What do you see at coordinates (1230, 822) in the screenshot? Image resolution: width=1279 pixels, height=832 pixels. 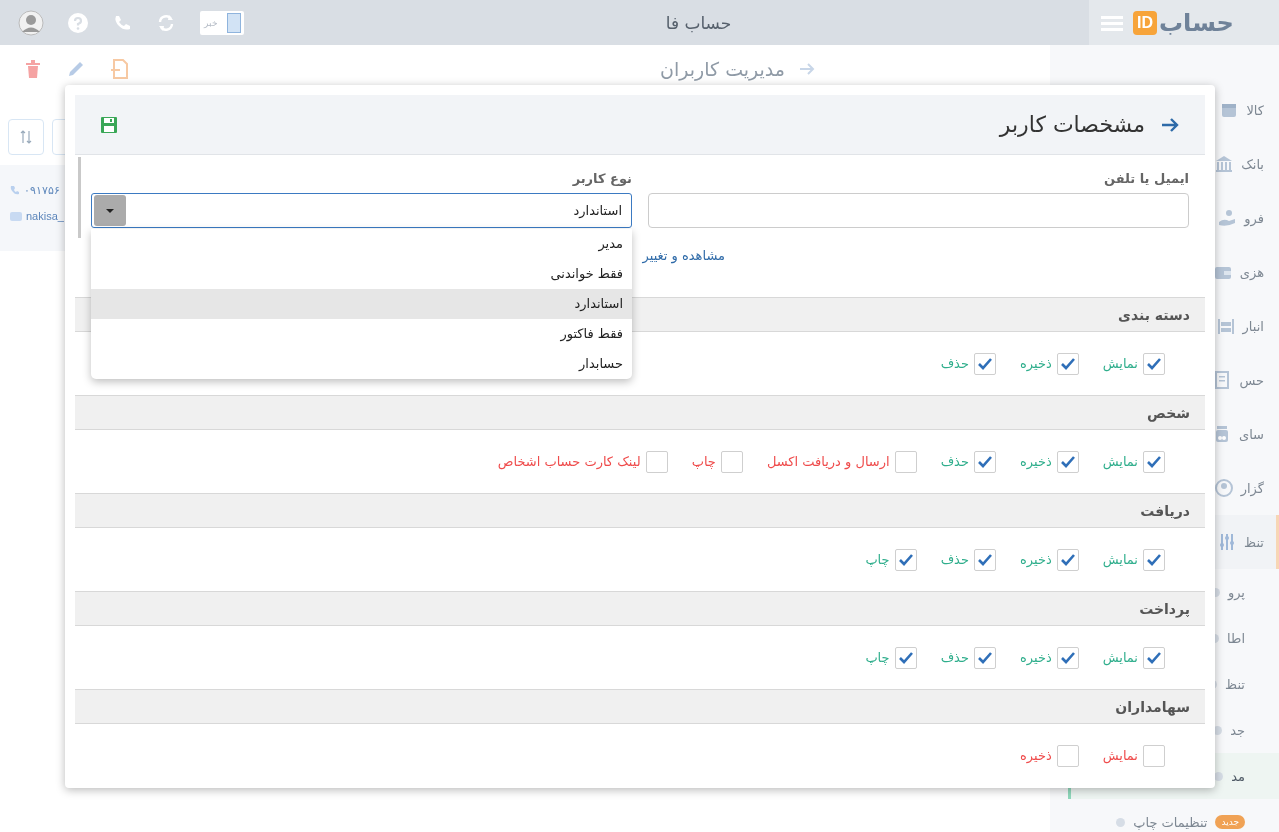 I see `new-badge: جدید` at bounding box center [1230, 822].